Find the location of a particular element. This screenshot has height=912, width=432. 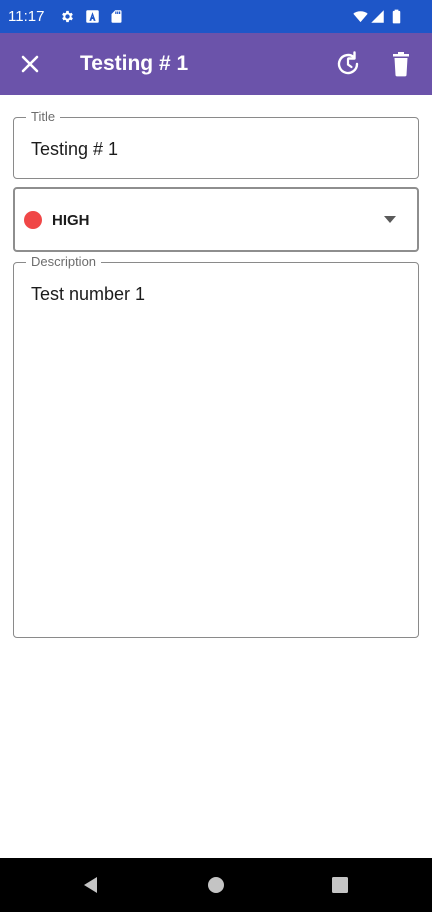

priority-color-dot is located at coordinates (33, 220).